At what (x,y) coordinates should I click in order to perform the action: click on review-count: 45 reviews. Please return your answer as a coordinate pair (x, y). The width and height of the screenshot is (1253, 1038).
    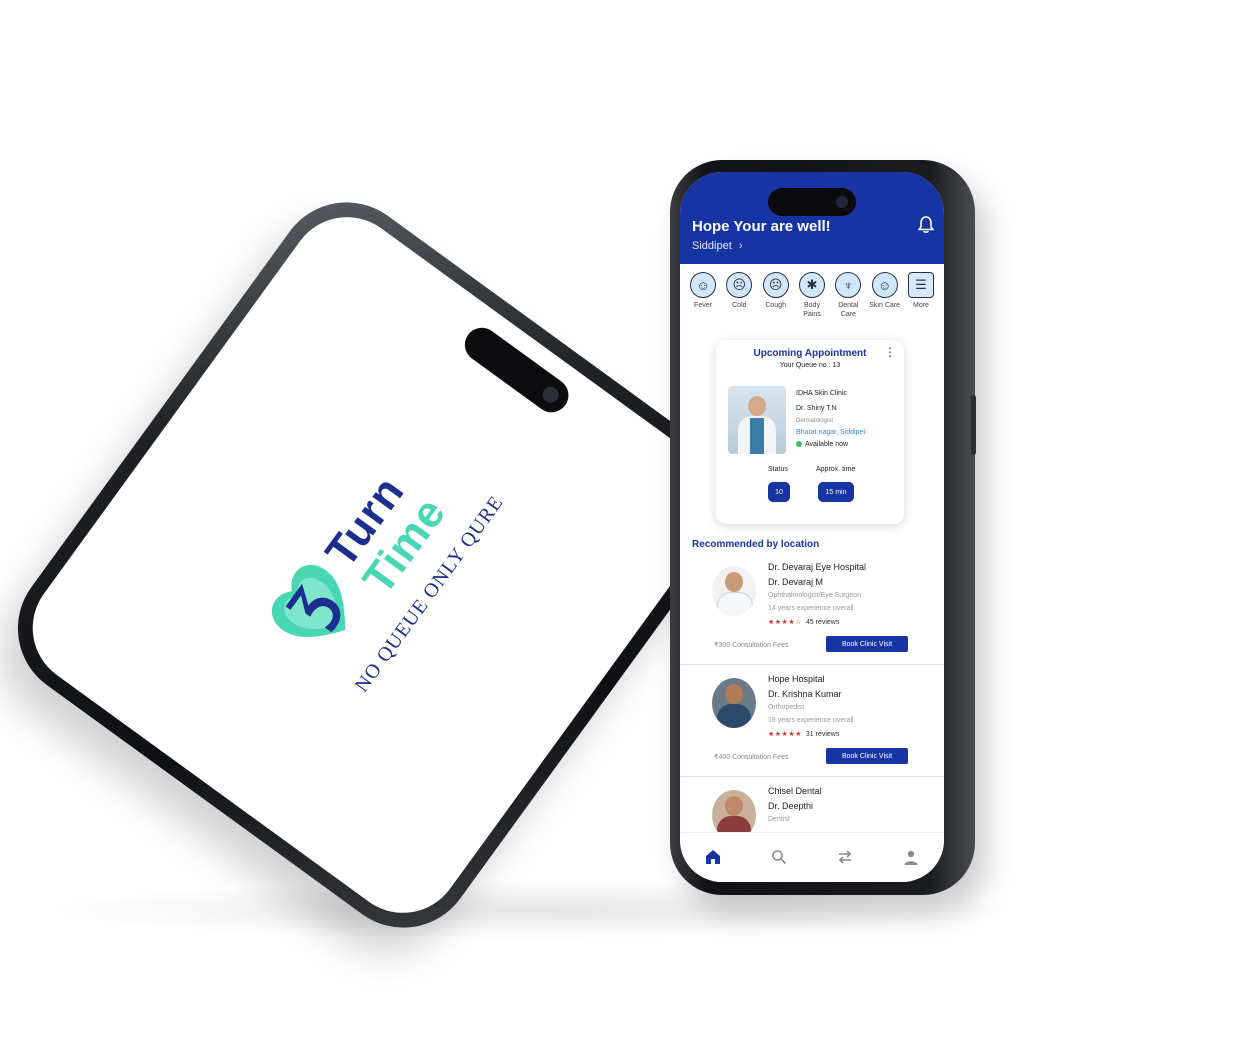
    Looking at the image, I should click on (822, 622).